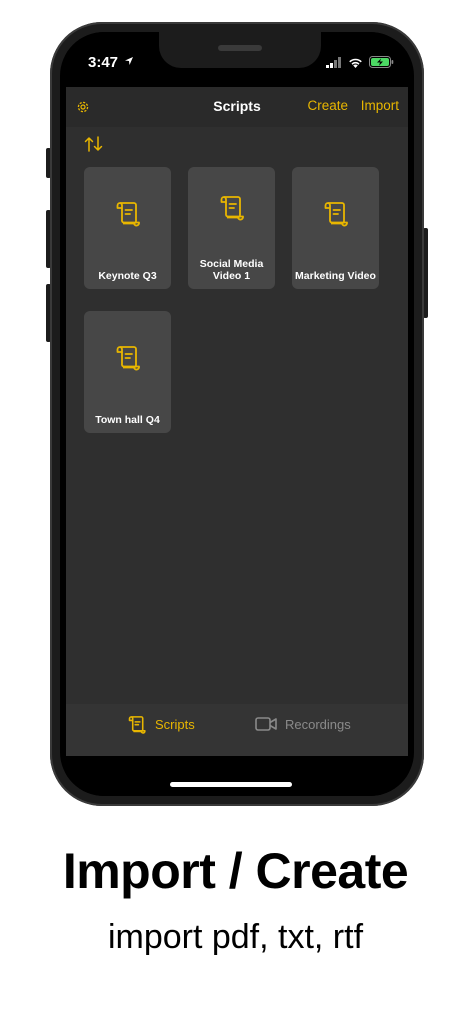 Image resolution: width=471 pixels, height=1024 pixels. Describe the element at coordinates (231, 270) in the screenshot. I see `script-title: Social Media Video 1` at that location.